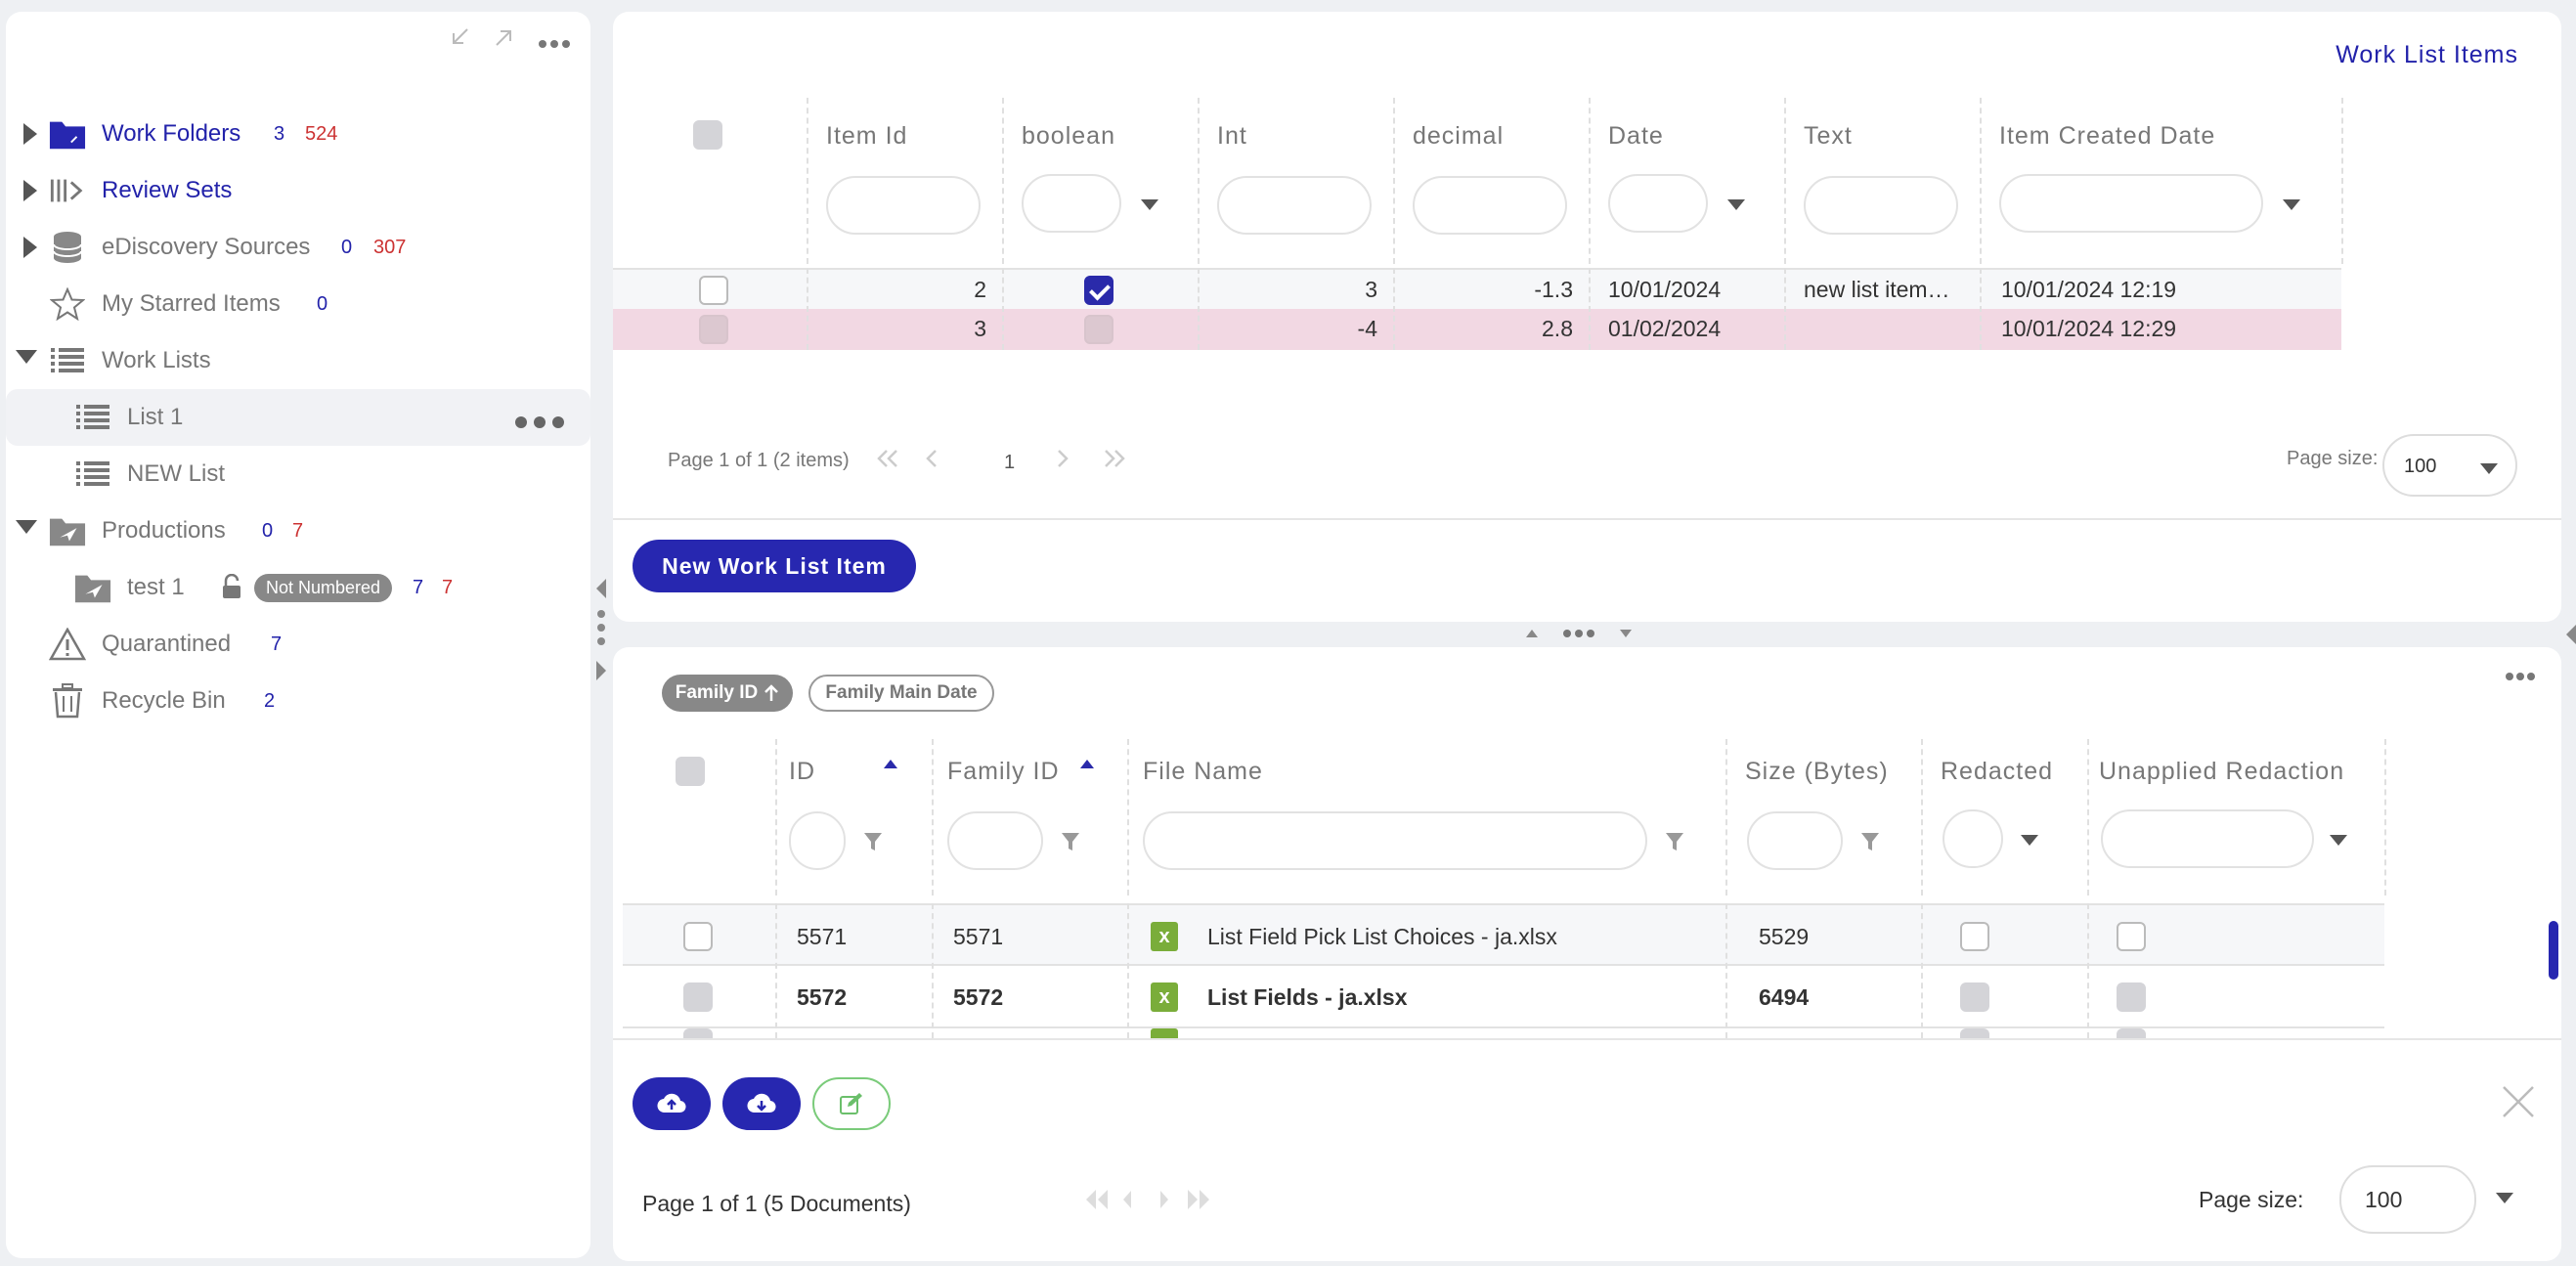  What do you see at coordinates (995, 841) in the screenshot?
I see `filter-family-id` at bounding box center [995, 841].